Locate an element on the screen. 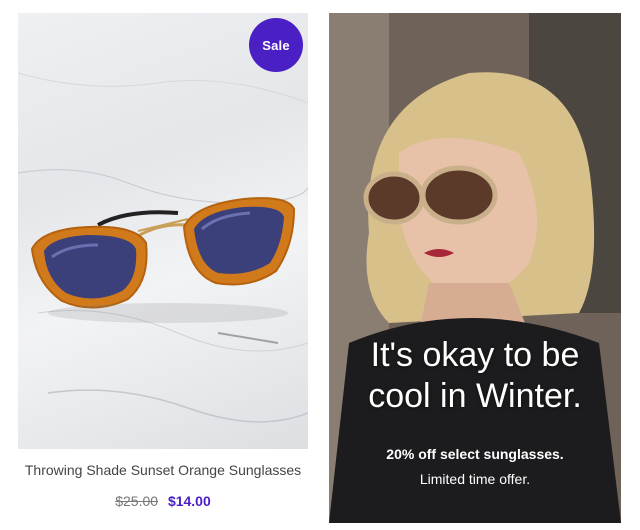 The height and width of the screenshot is (530, 640). sale-badge: Sale is located at coordinates (276, 45).